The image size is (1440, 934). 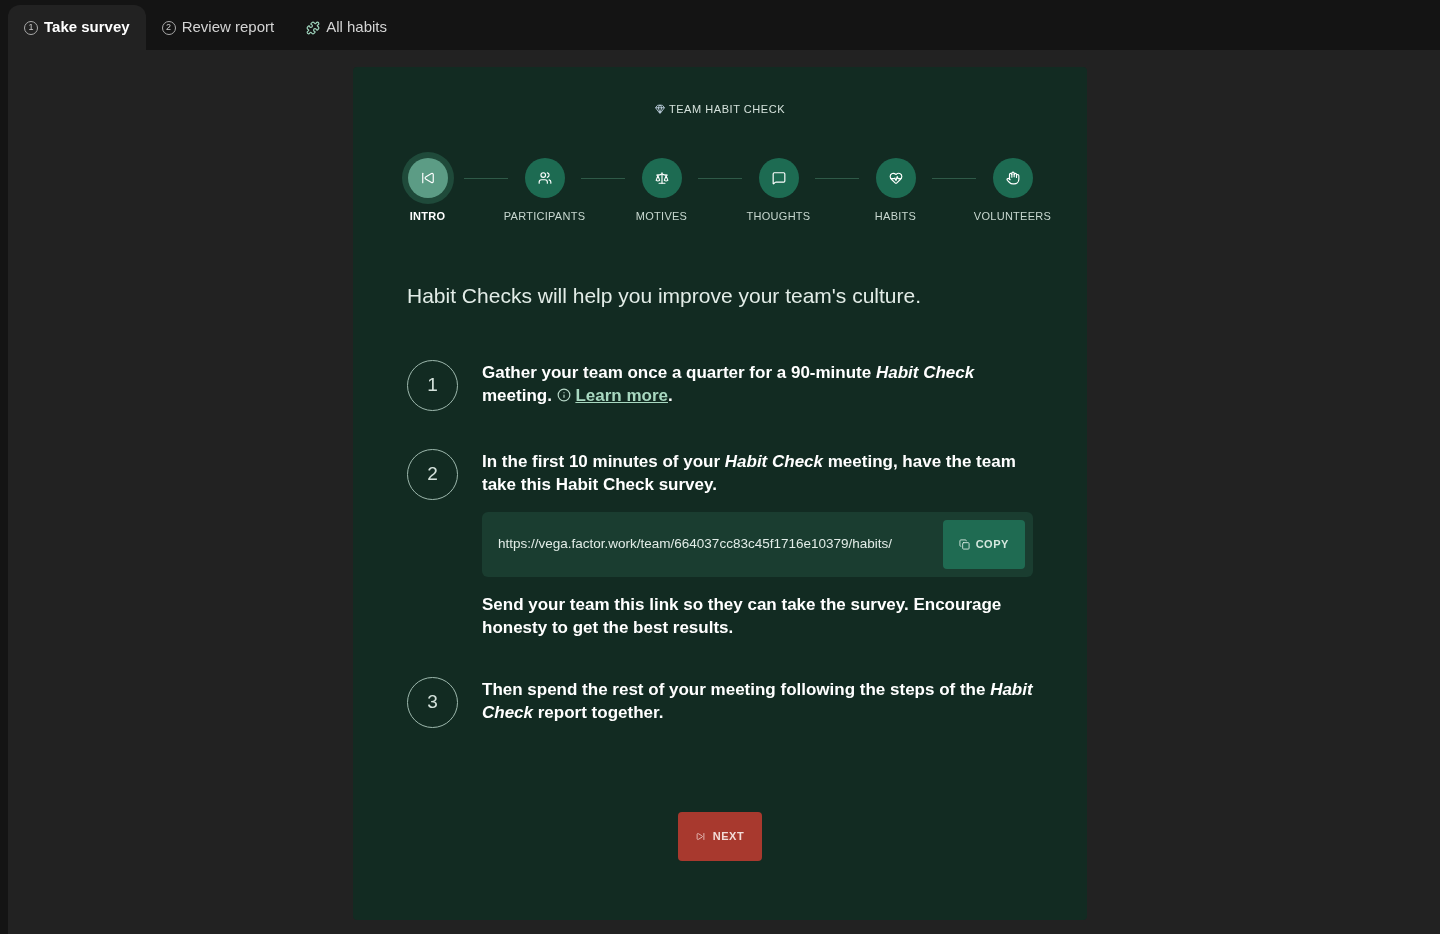 What do you see at coordinates (1012, 187) in the screenshot?
I see `stepper-step: VOLUNTEERS` at bounding box center [1012, 187].